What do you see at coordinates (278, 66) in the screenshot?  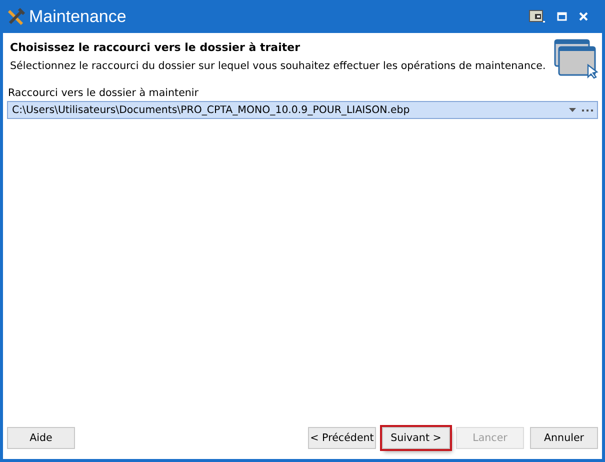 I see `step-description: Sélectionnez le raccourci du dossier sur lequel vous souhaitez effectuer les opérations de maintenance.` at bounding box center [278, 66].